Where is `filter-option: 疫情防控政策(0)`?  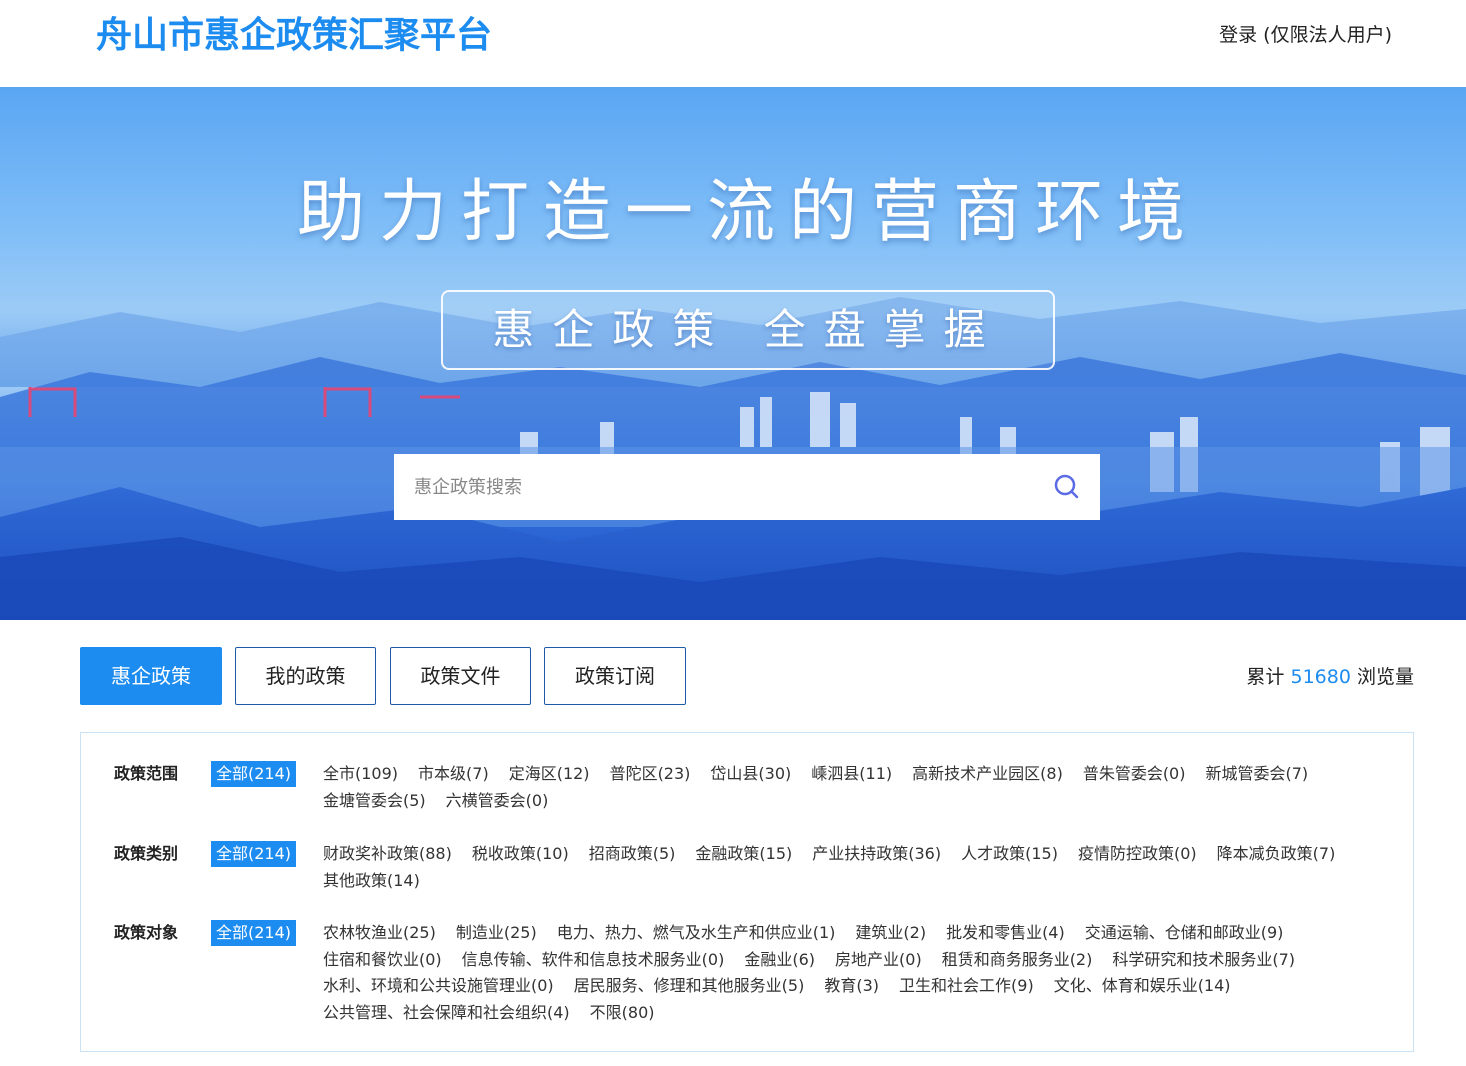
filter-option: 疫情防控政策(0) is located at coordinates (1137, 854).